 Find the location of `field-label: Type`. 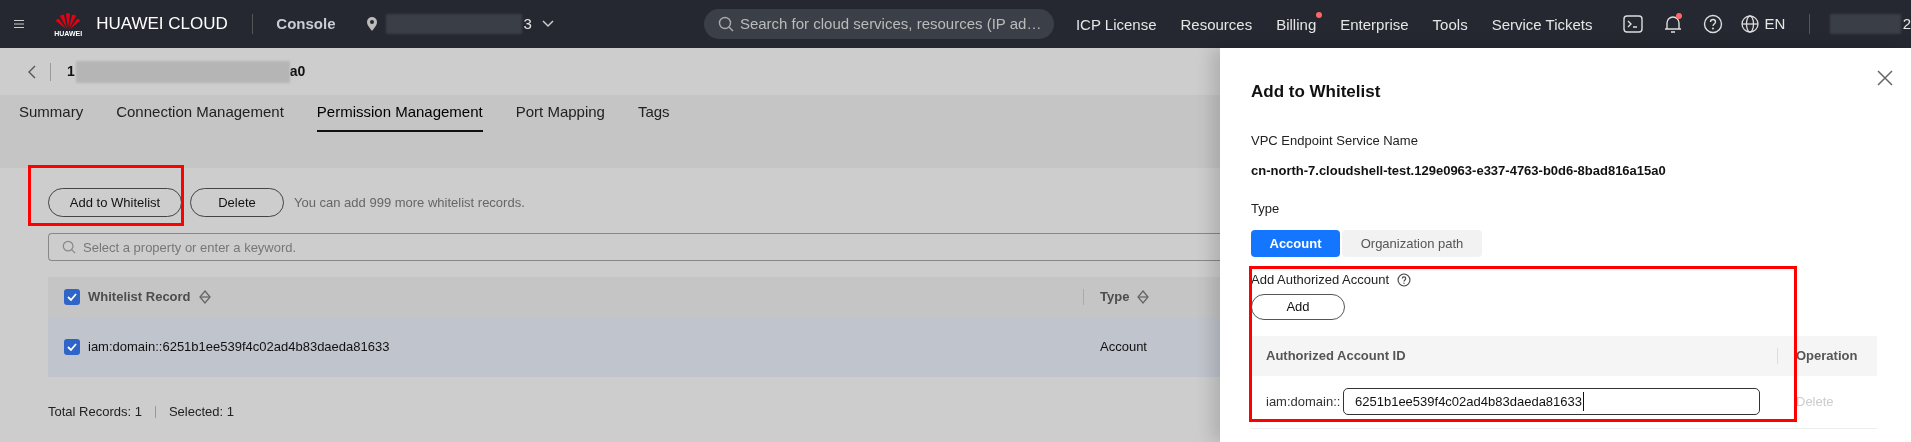

field-label: Type is located at coordinates (1266, 208).